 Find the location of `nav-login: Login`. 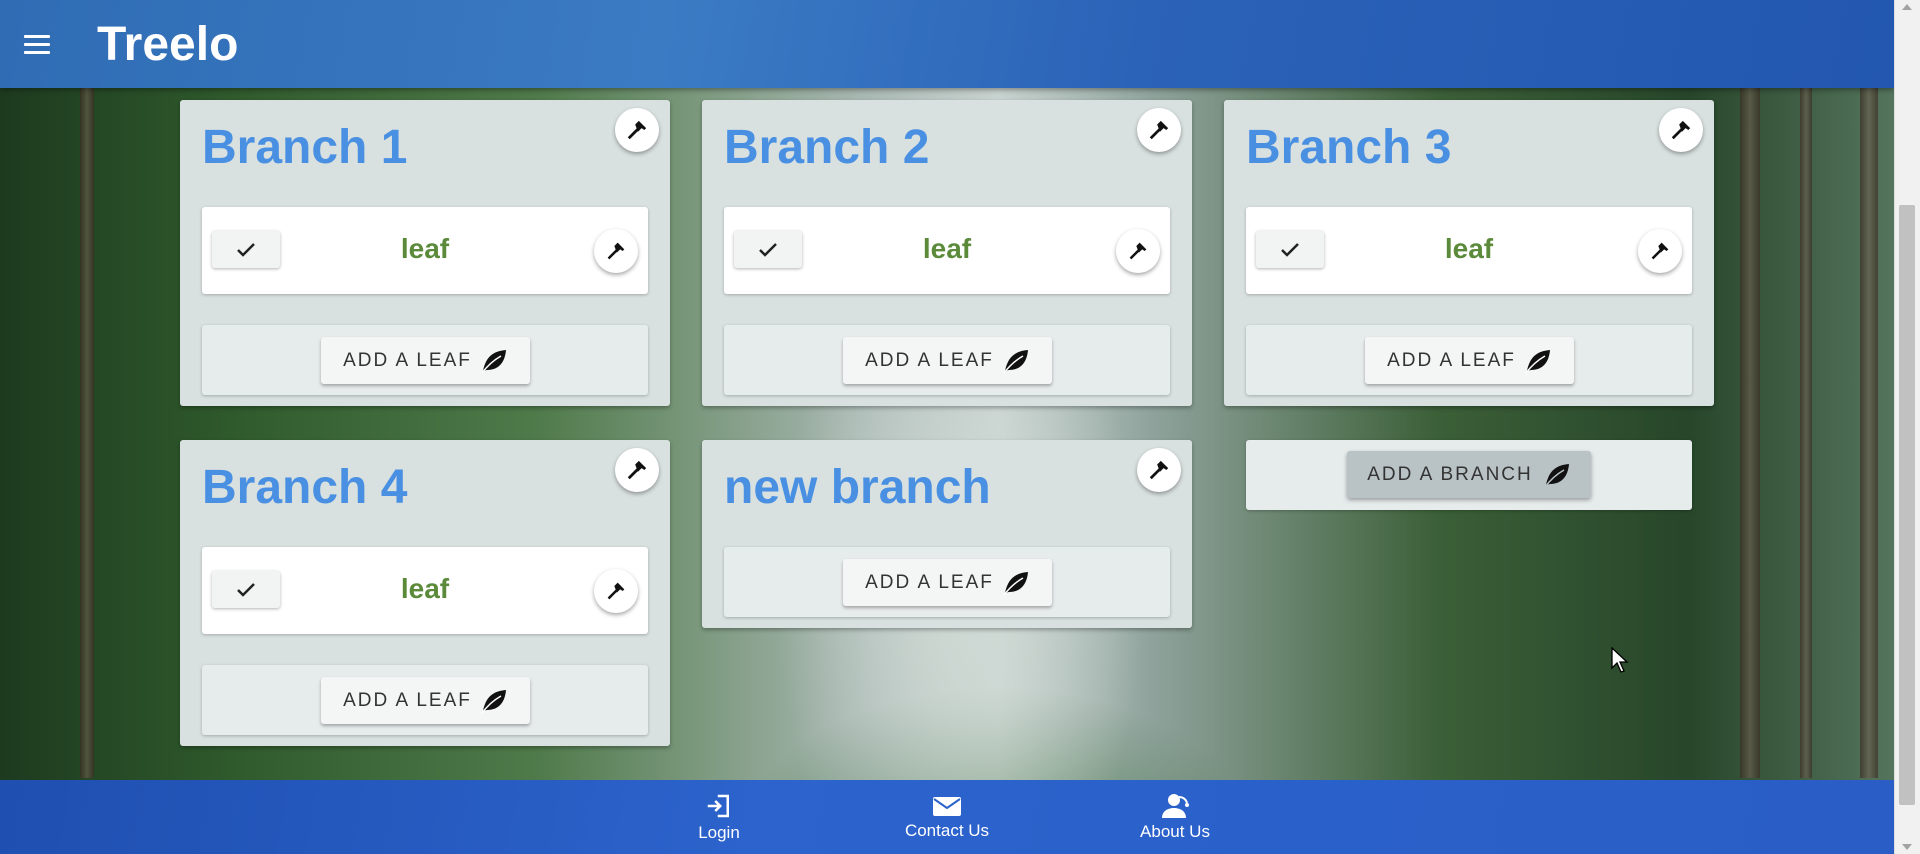

nav-login: Login is located at coordinates (719, 817).